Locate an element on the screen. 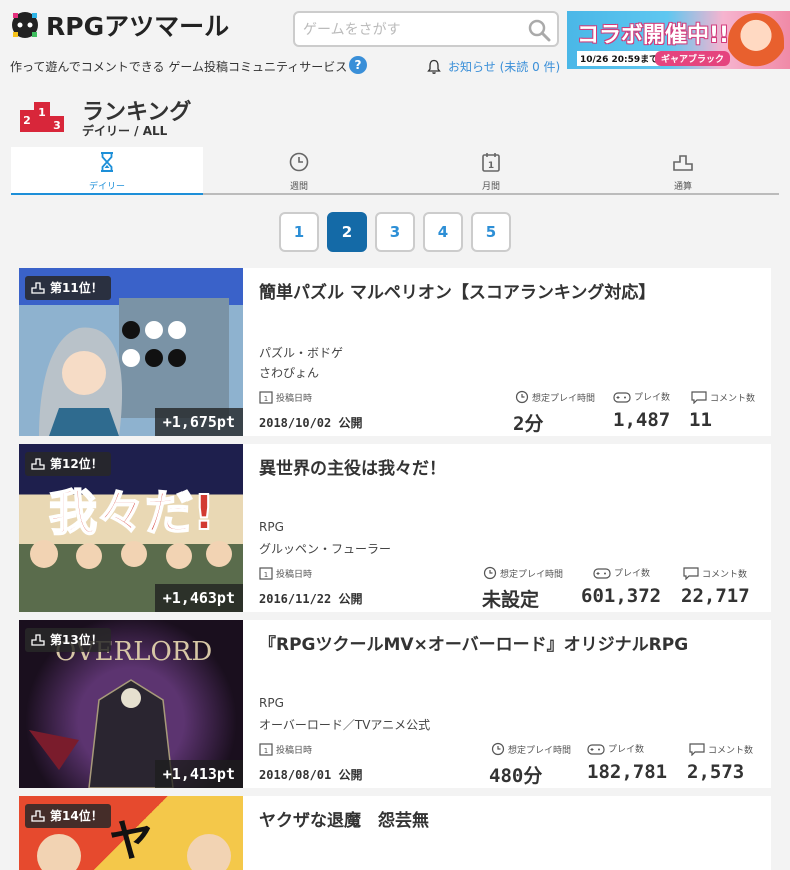 This screenshot has height=870, width=790. rank-label: 第14位！ is located at coordinates (76, 816).